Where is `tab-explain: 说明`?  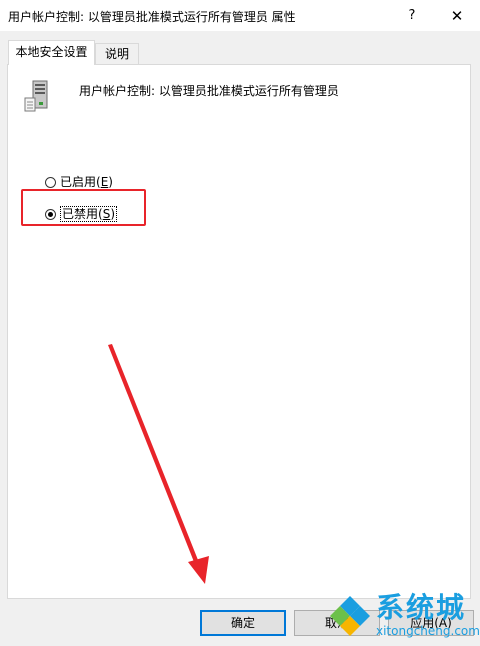
tab-explain: 说明 is located at coordinates (117, 53).